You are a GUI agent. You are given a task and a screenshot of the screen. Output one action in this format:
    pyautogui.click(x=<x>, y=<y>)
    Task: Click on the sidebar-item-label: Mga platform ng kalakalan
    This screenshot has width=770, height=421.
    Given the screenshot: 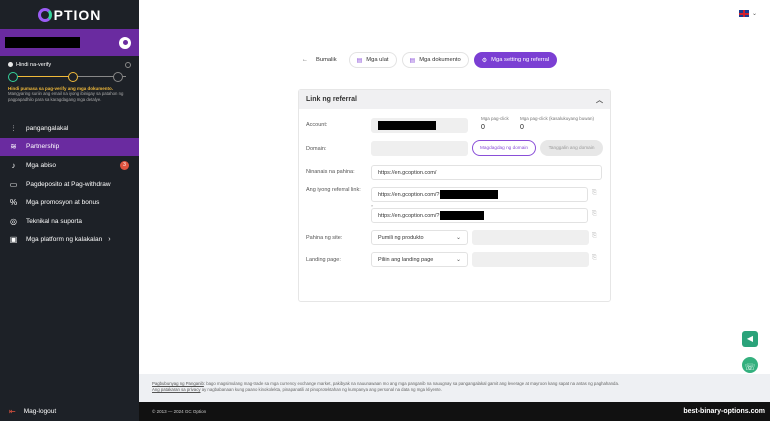 What is the action you would take?
    pyautogui.click(x=64, y=240)
    